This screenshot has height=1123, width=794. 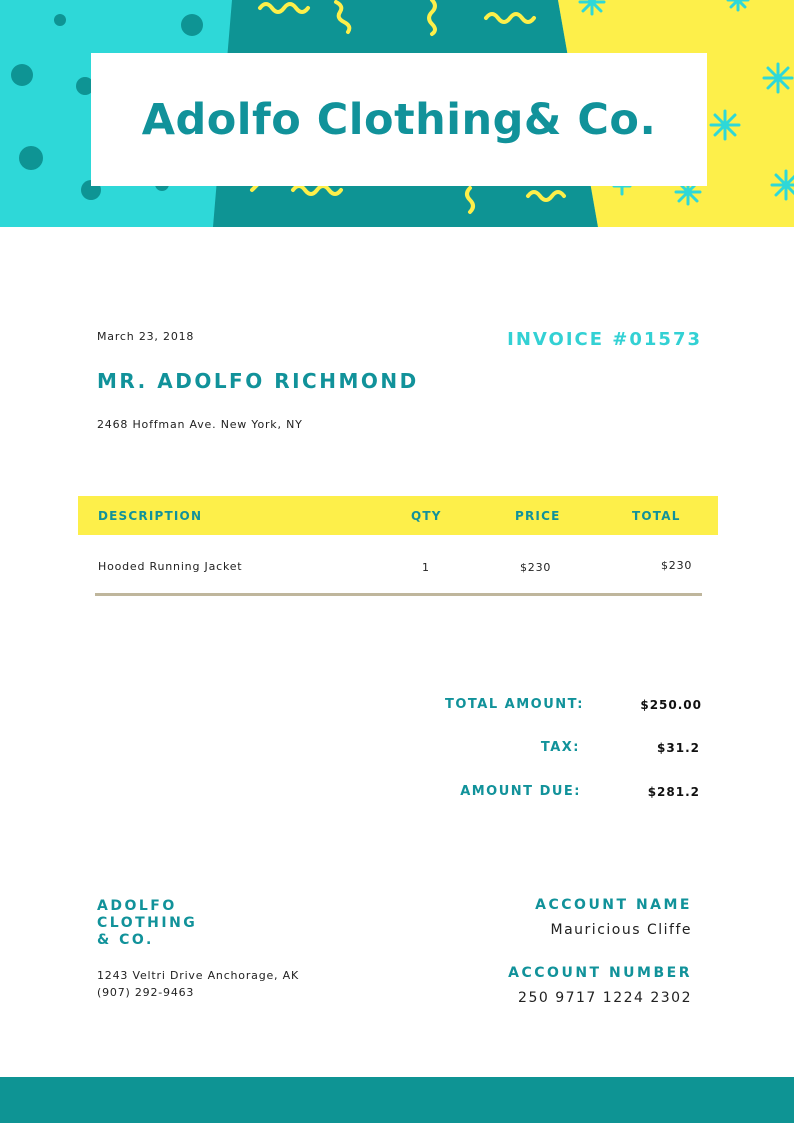 What do you see at coordinates (538, 516) in the screenshot?
I see `column-header-price: PRICE` at bounding box center [538, 516].